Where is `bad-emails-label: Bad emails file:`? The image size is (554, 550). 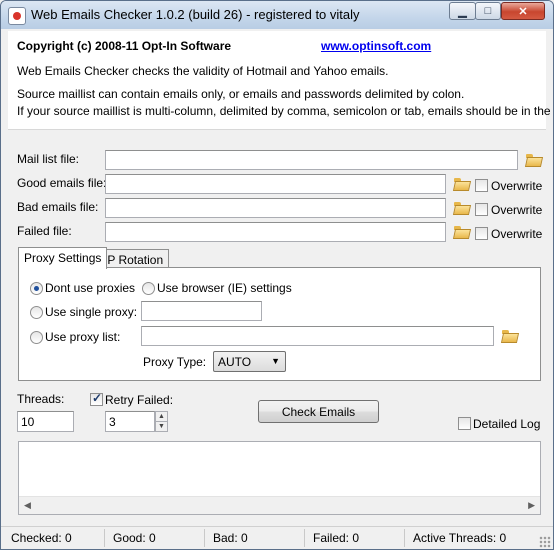 bad-emails-label: Bad emails file: is located at coordinates (58, 207).